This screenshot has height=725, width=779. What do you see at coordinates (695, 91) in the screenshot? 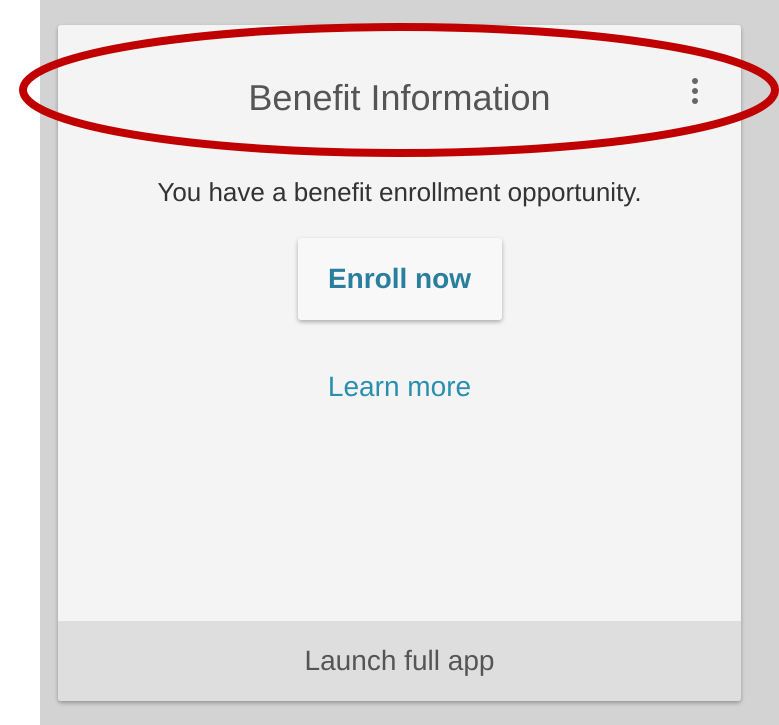
I see `more-options-icon` at bounding box center [695, 91].